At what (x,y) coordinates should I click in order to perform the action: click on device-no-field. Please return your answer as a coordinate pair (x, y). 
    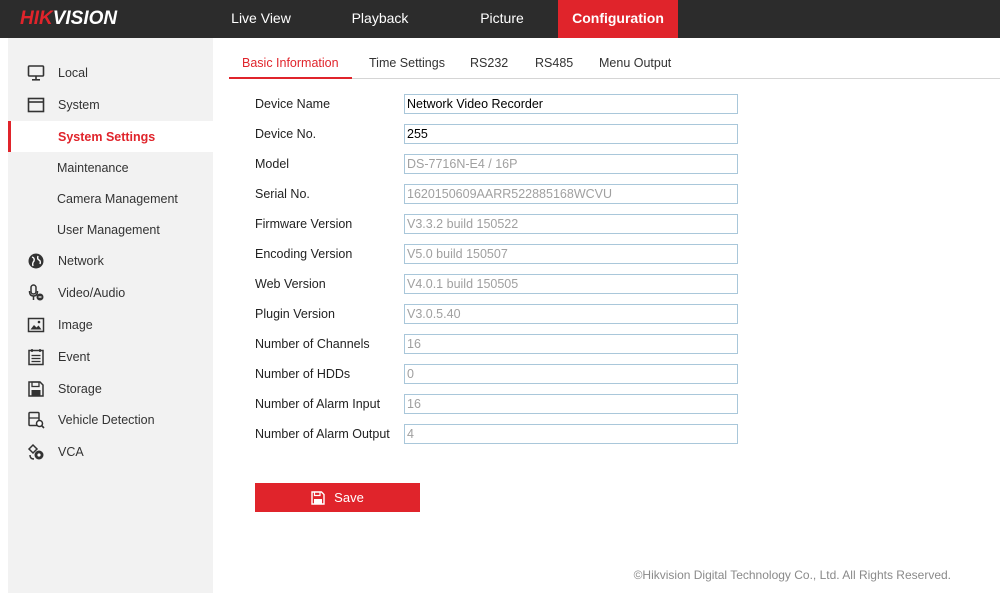
    Looking at the image, I should click on (571, 134).